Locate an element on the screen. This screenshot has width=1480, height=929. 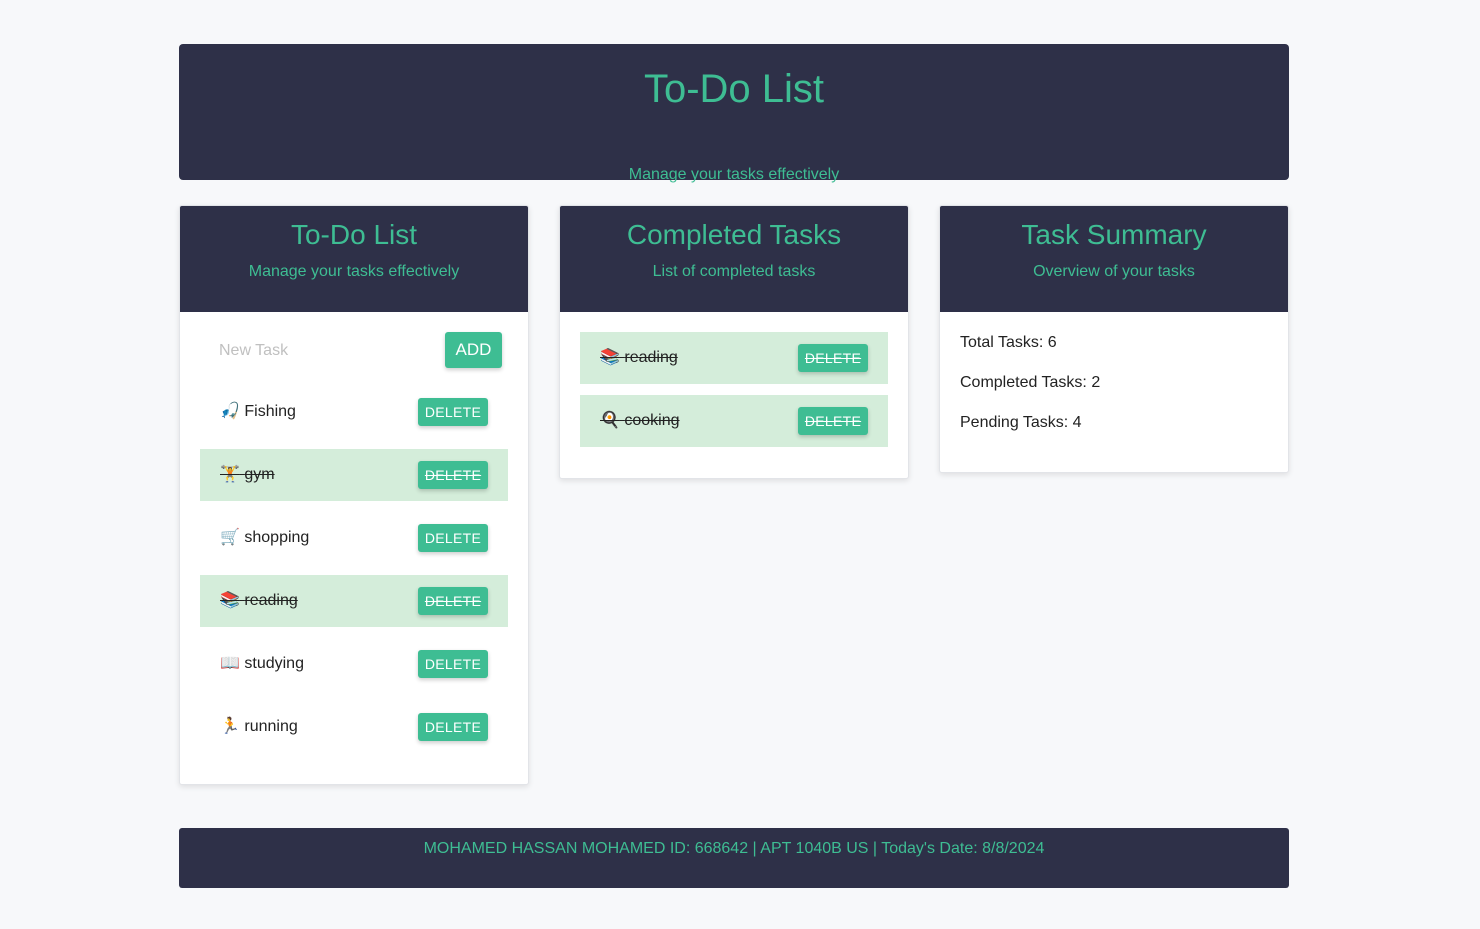
new-task-input is located at coordinates (319, 351).